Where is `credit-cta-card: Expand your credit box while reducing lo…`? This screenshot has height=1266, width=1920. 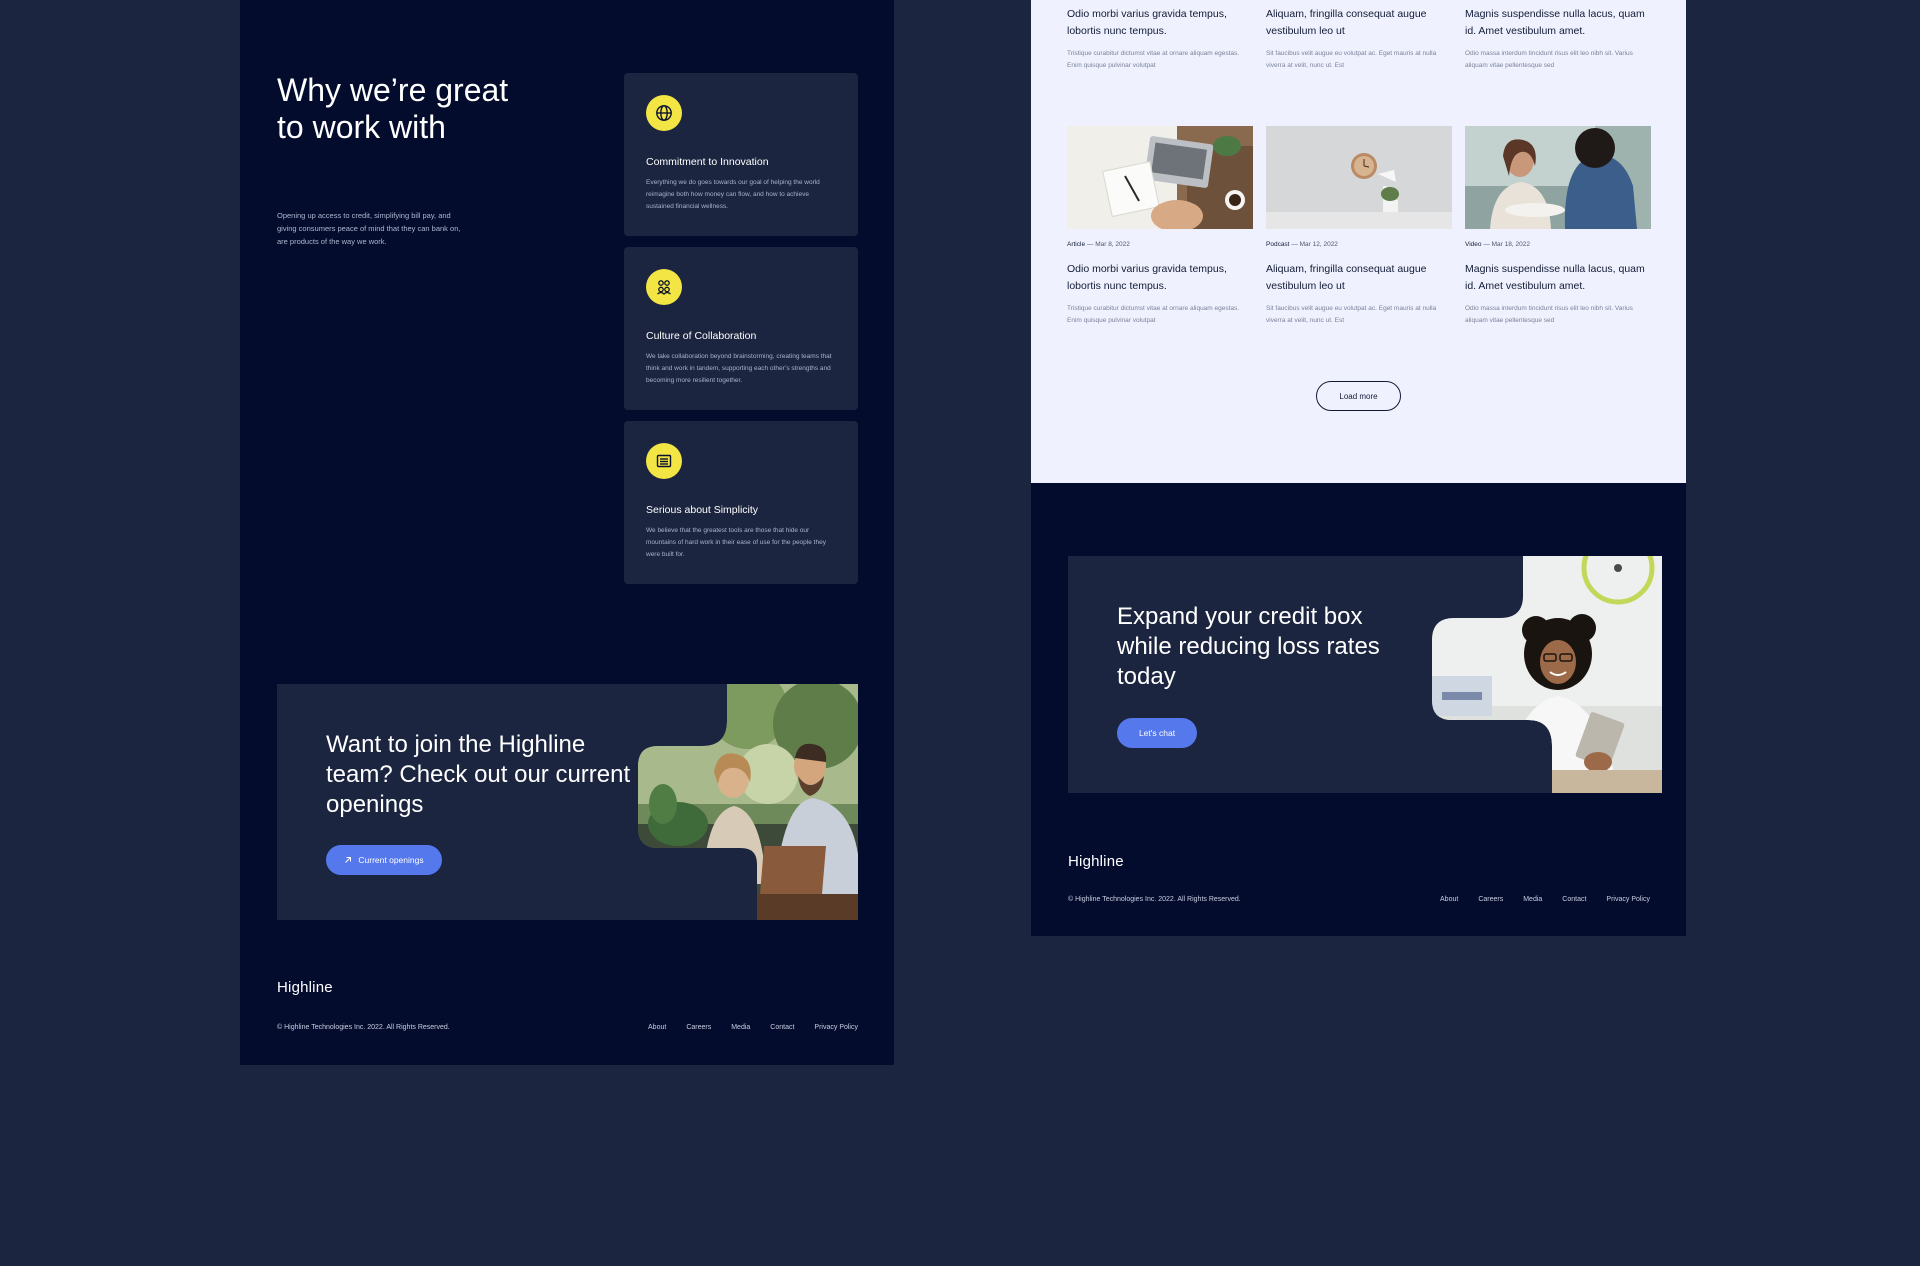 credit-cta-card: Expand your credit box while reducing lo… is located at coordinates (1365, 674).